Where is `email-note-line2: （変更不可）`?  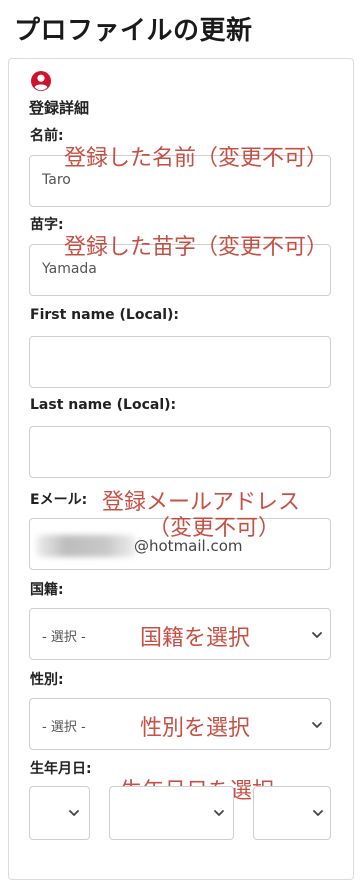
email-note-line2: （変更不可） is located at coordinates (214, 528).